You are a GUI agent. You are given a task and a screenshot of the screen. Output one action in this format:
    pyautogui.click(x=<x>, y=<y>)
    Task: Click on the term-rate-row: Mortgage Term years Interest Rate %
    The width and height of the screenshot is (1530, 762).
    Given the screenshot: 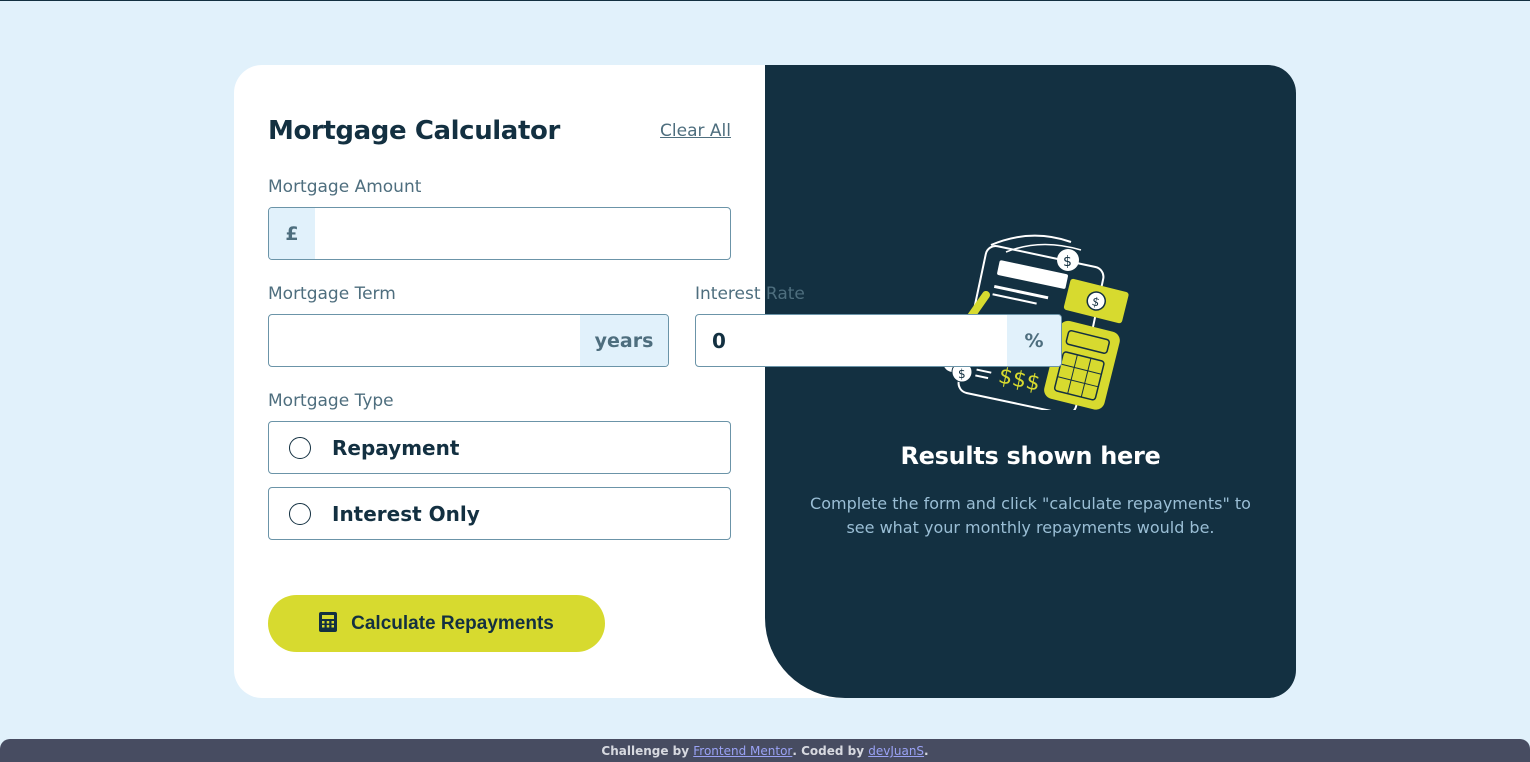 What is the action you would take?
    pyautogui.click(x=665, y=325)
    